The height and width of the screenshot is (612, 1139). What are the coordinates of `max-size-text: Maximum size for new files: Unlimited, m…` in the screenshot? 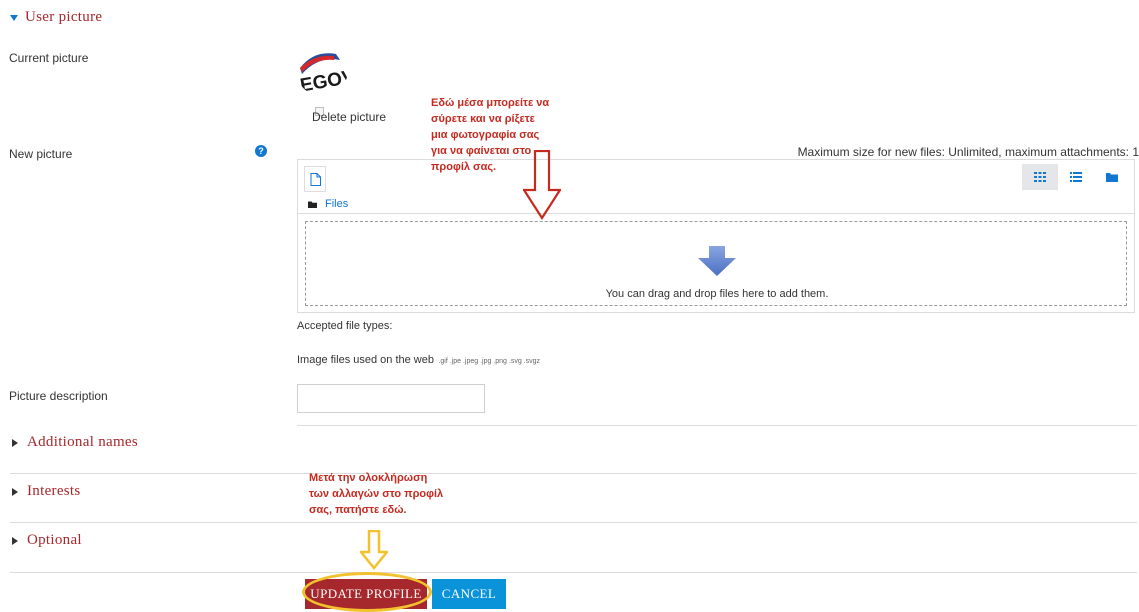 It's located at (968, 152).